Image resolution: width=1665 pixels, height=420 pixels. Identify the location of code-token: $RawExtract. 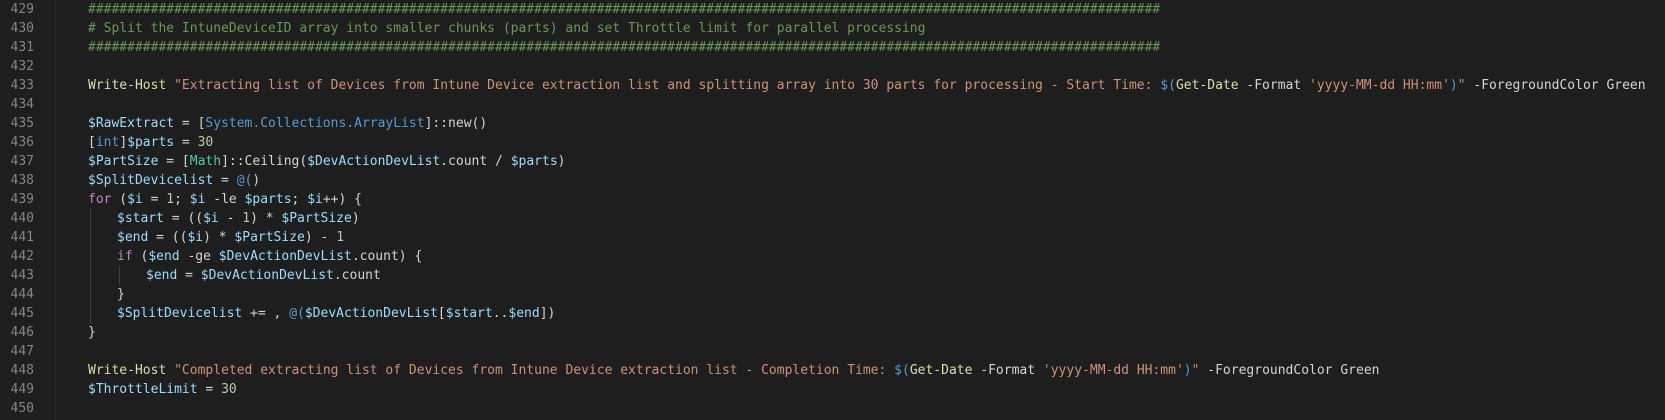
(131, 123).